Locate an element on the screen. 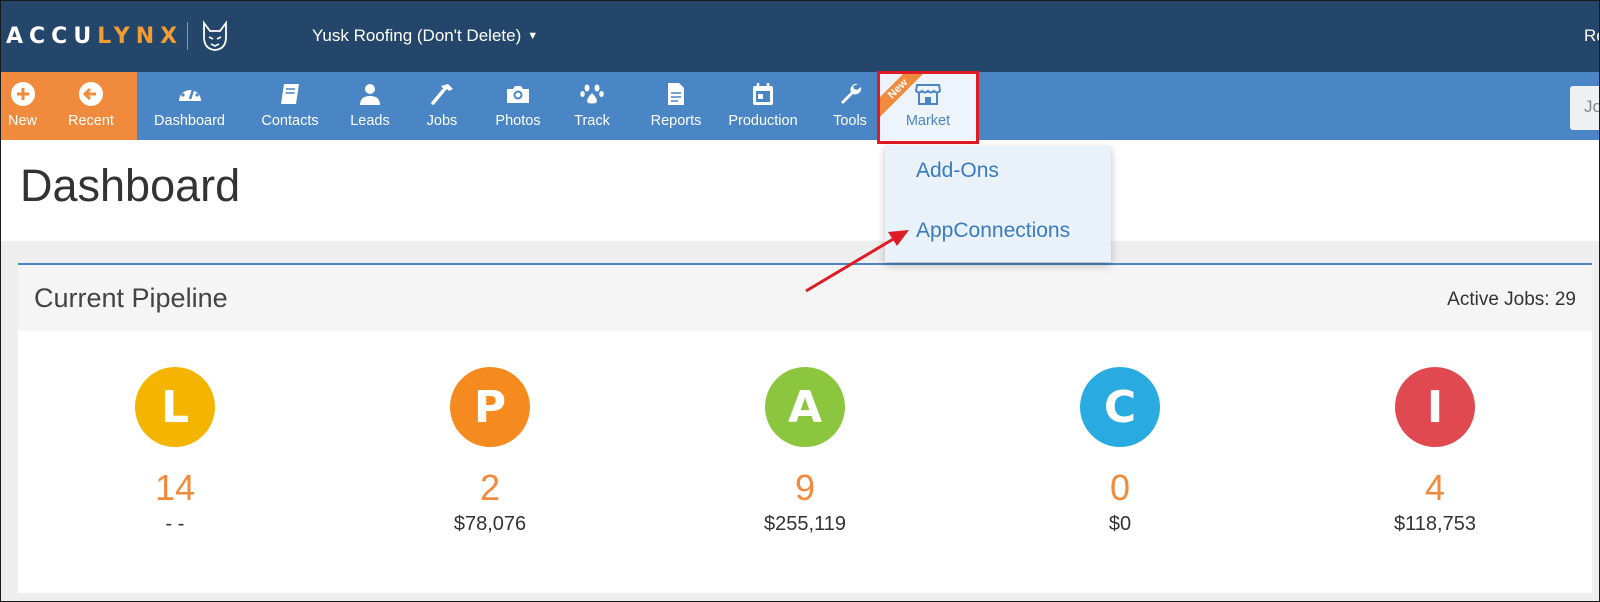 This screenshot has height=602, width=1600. nav-label: Photos is located at coordinates (518, 121).